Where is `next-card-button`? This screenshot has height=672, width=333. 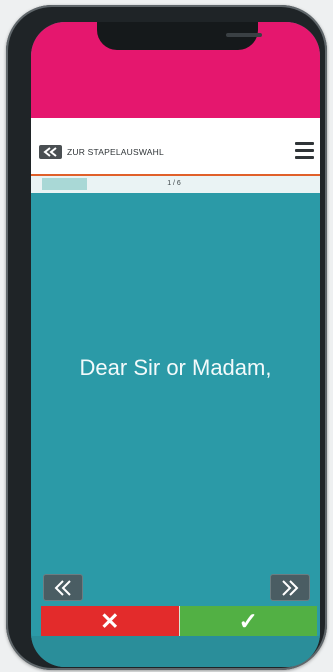
next-card-button is located at coordinates (290, 587).